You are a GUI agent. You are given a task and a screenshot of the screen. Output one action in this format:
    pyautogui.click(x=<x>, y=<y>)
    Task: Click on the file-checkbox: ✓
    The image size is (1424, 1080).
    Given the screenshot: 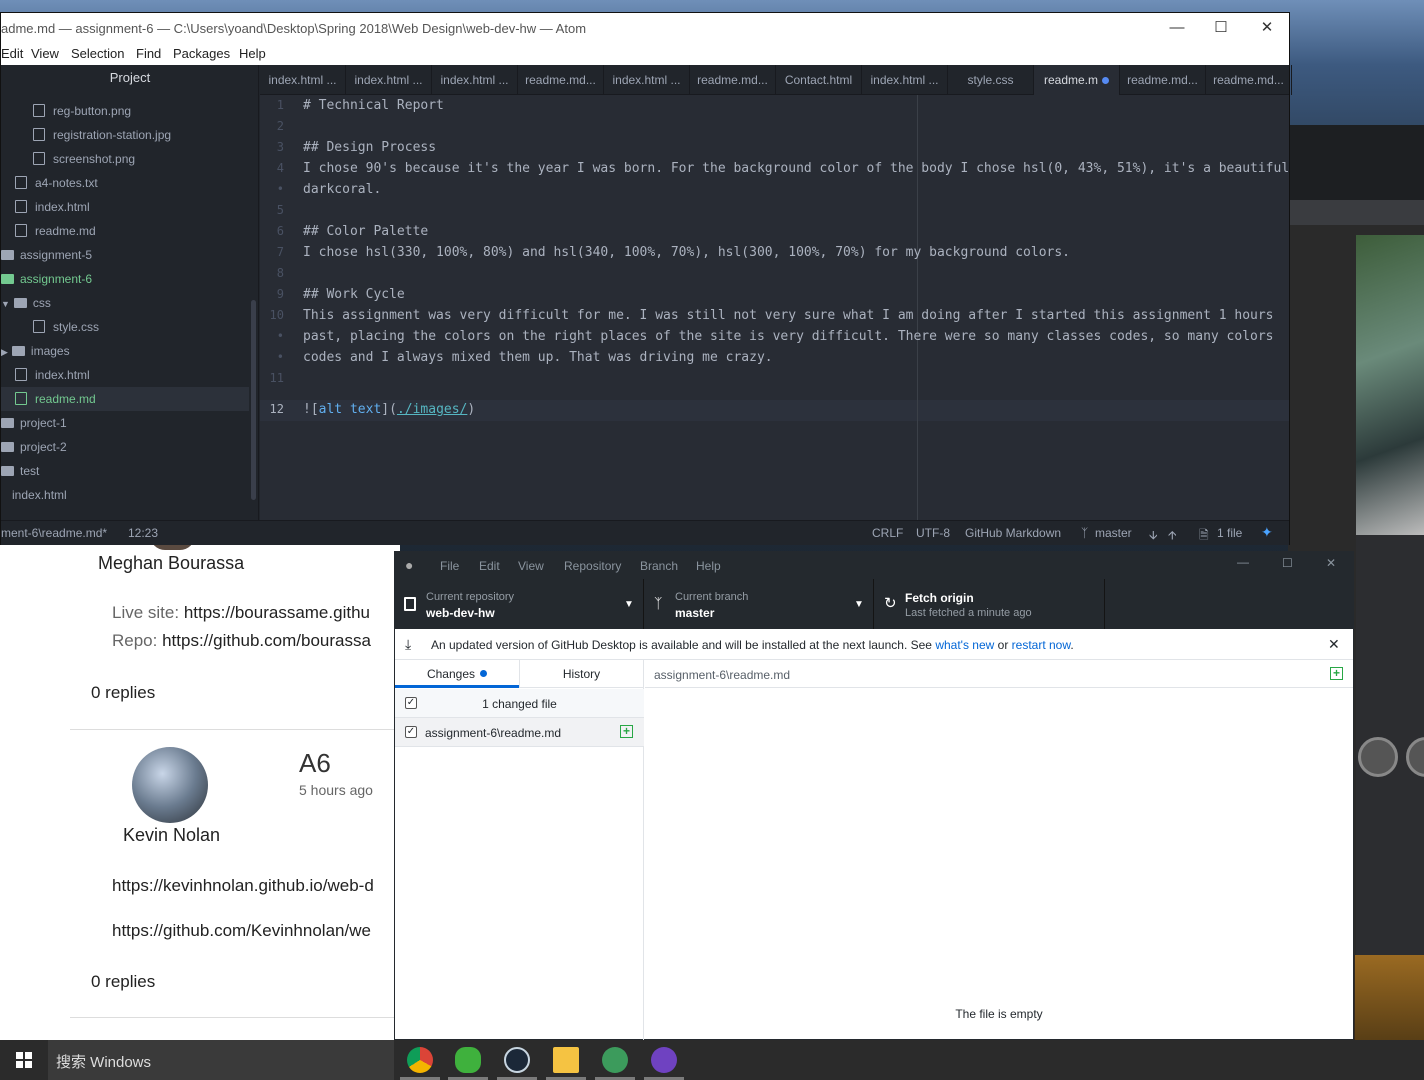 What is the action you would take?
    pyautogui.click(x=411, y=732)
    